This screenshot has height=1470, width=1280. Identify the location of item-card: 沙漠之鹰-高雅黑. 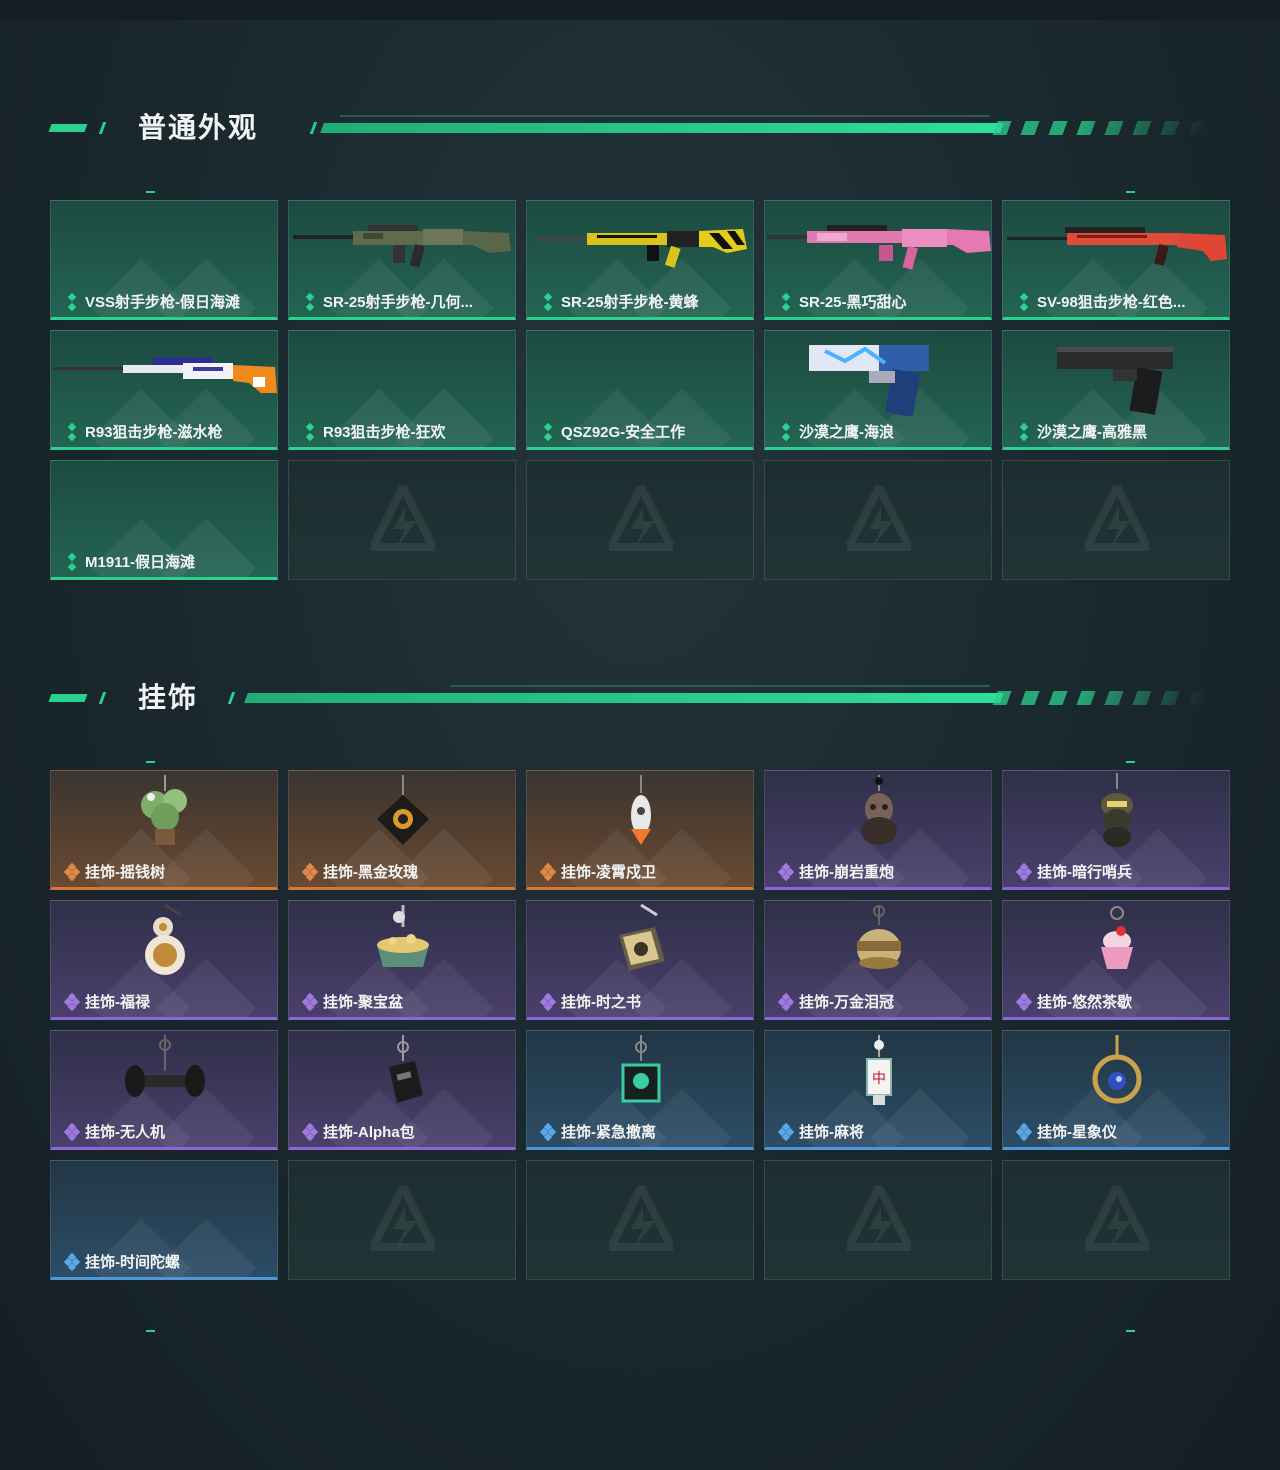
(1116, 390).